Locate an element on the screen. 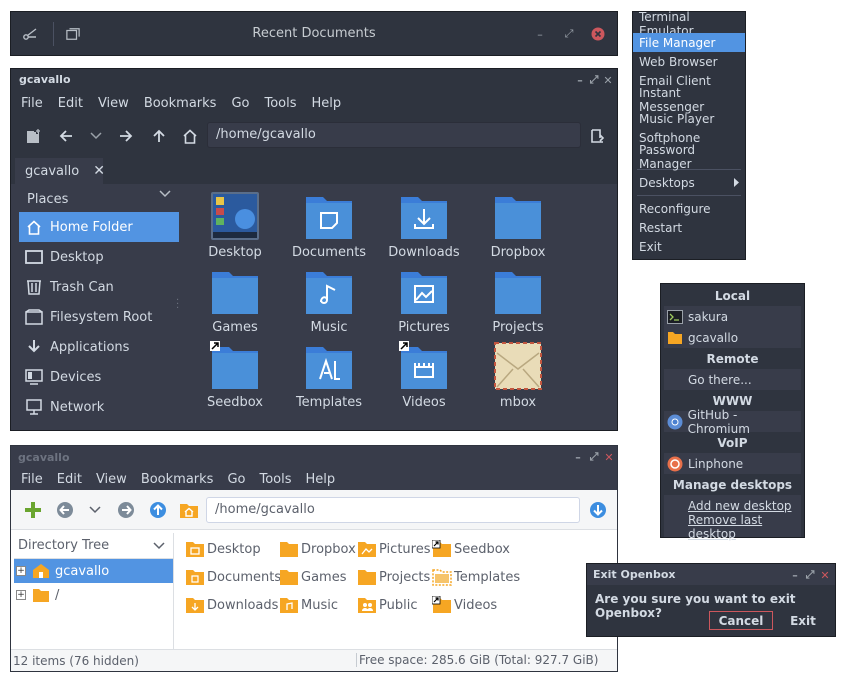  menu-item-remove-last-desktop: Remove last desktop is located at coordinates (732, 527).